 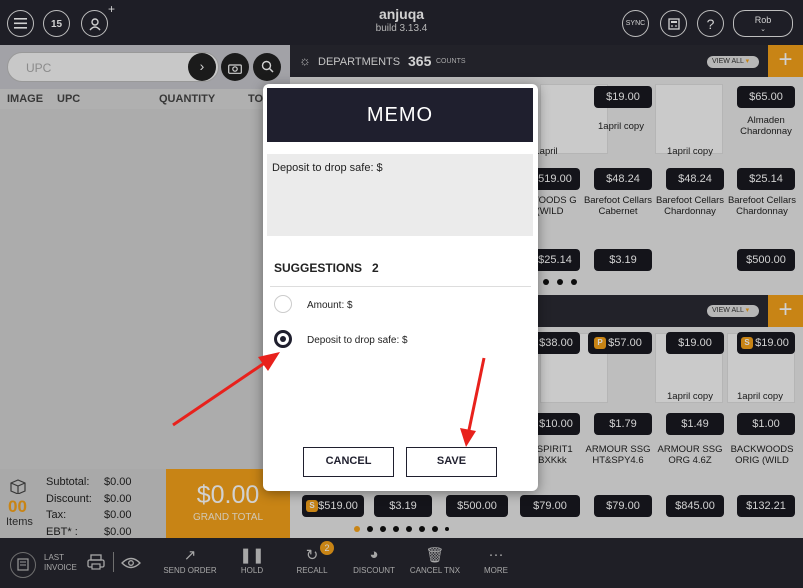 I want to click on arrow-to-deposit-radio, so click(x=226, y=389).